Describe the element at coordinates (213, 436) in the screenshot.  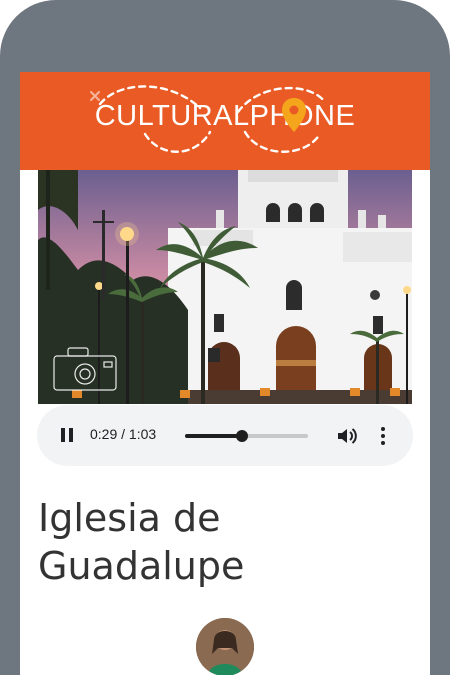
I see `progress-fill` at that location.